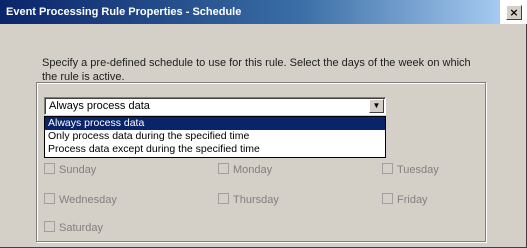 This screenshot has height=248, width=527. I want to click on close-button: ×, so click(514, 12).